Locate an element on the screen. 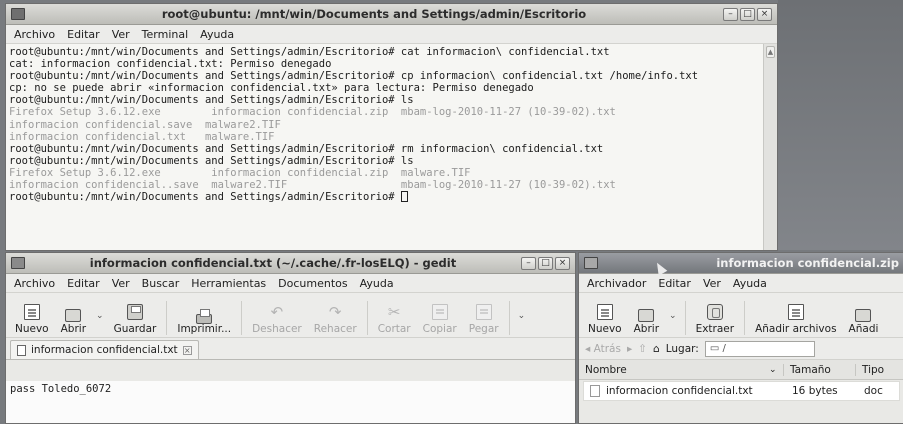 Image resolution: width=903 pixels, height=424 pixels. tab-informacion-confidencial: informacion confidencial.txt × is located at coordinates (104, 349).